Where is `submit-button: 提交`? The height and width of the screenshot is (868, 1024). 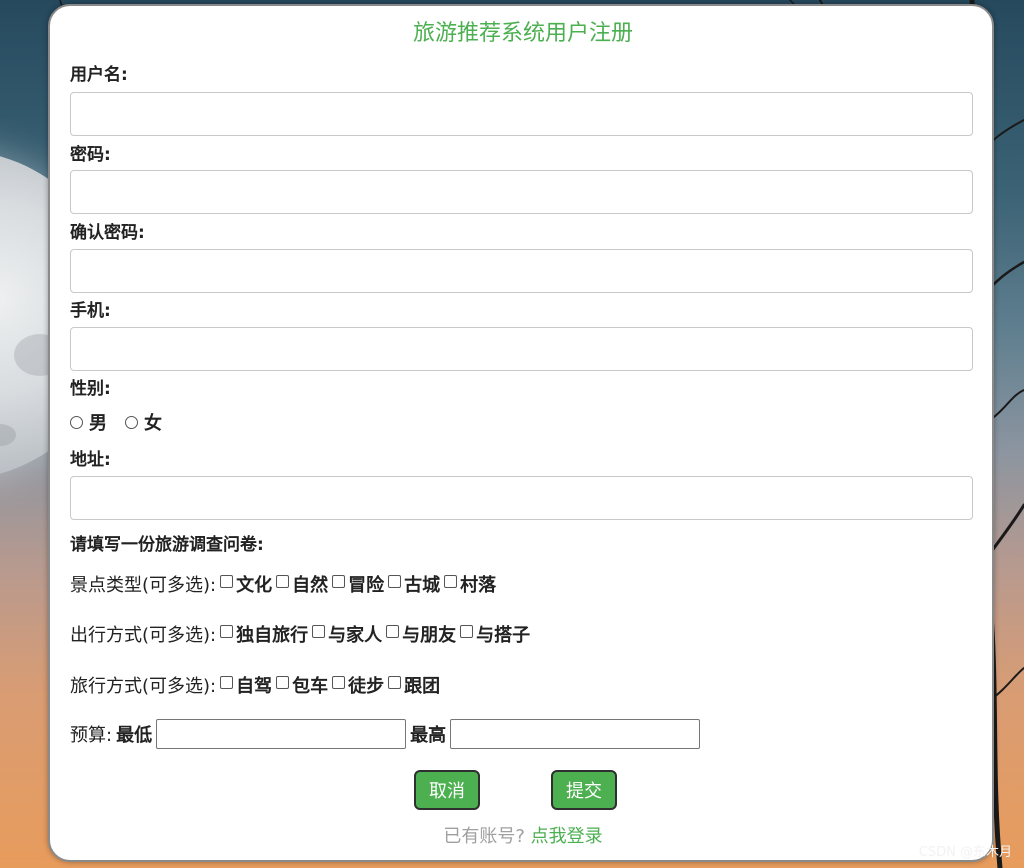 submit-button: 提交 is located at coordinates (584, 790).